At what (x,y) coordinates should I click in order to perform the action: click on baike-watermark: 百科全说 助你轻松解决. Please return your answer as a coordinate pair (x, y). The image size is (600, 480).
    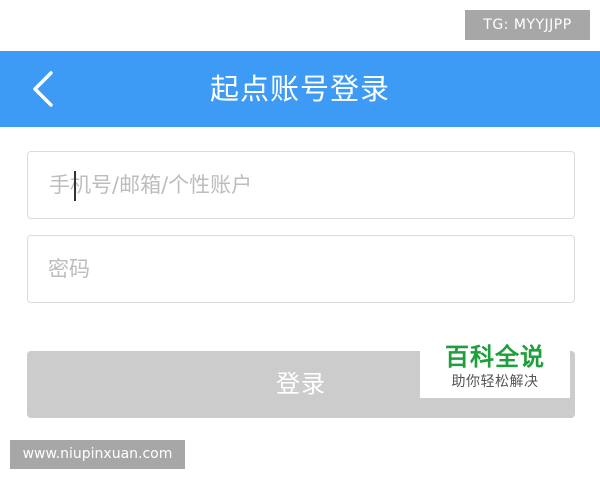
    Looking at the image, I should click on (495, 369).